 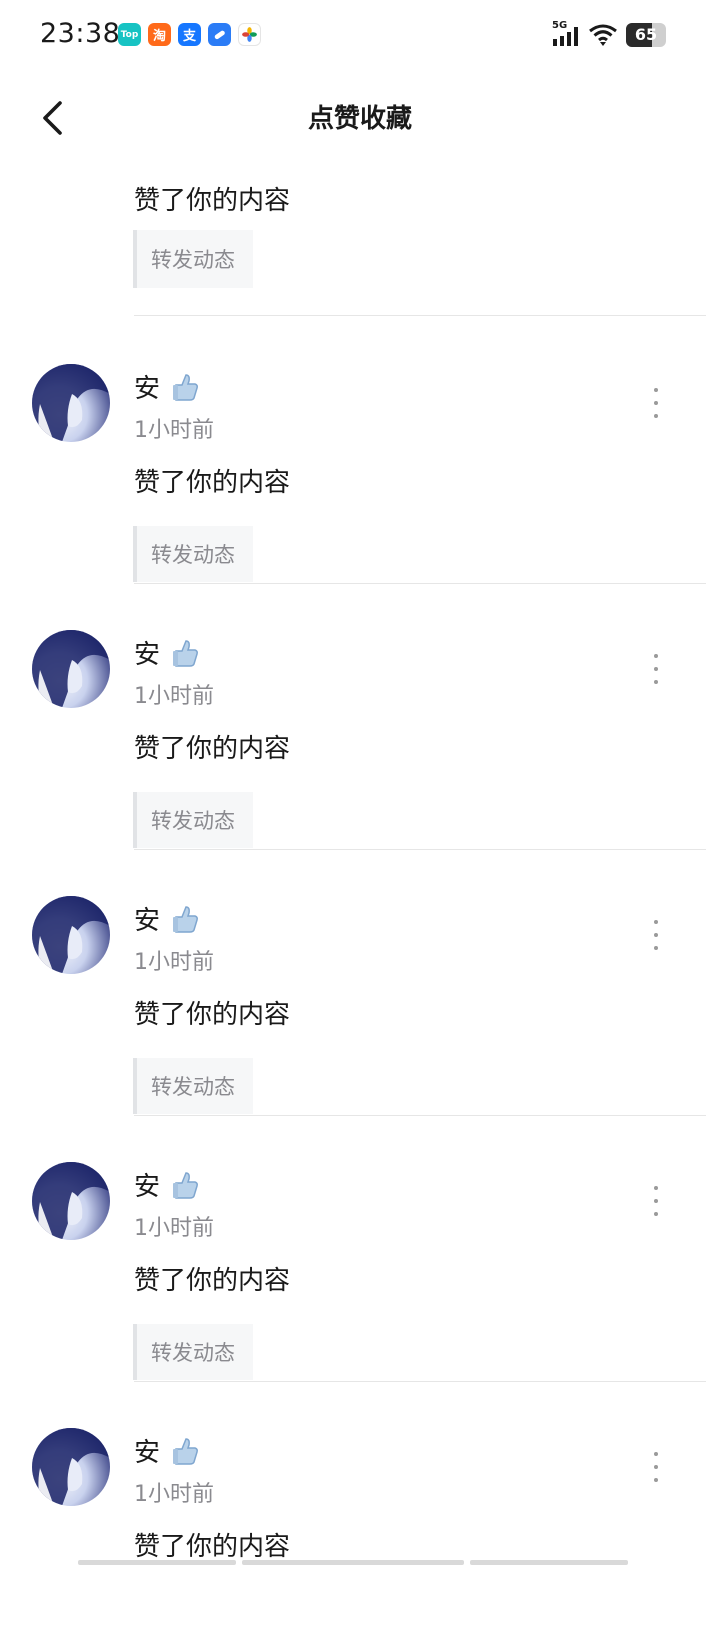 I want to click on notification-app-icons: Top 淘 支, so click(x=189, y=34).